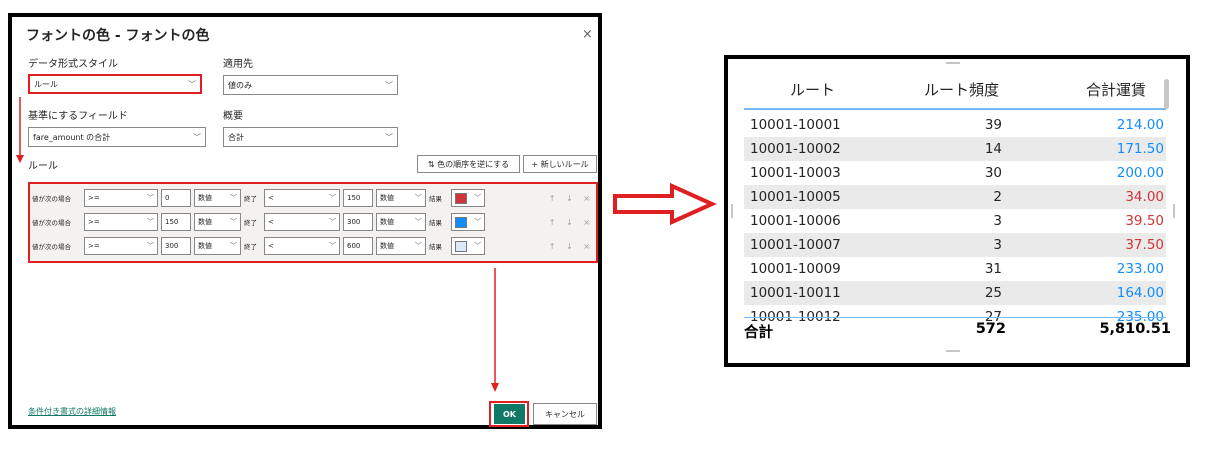 This screenshot has width=1206, height=456. What do you see at coordinates (795, 173) in the screenshot?
I see `route-cell: 10001-10003` at bounding box center [795, 173].